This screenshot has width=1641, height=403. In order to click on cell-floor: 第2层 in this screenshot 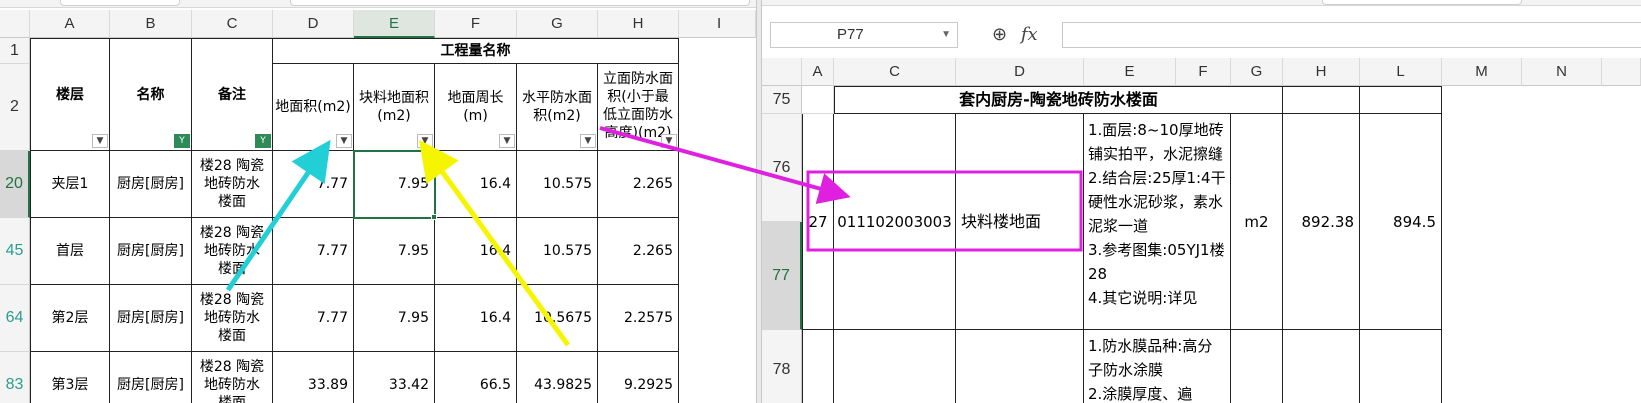, I will do `click(70, 318)`.